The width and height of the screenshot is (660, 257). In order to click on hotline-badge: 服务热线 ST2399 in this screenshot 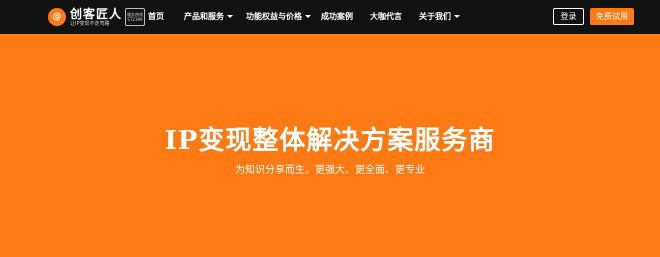, I will do `click(135, 17)`.